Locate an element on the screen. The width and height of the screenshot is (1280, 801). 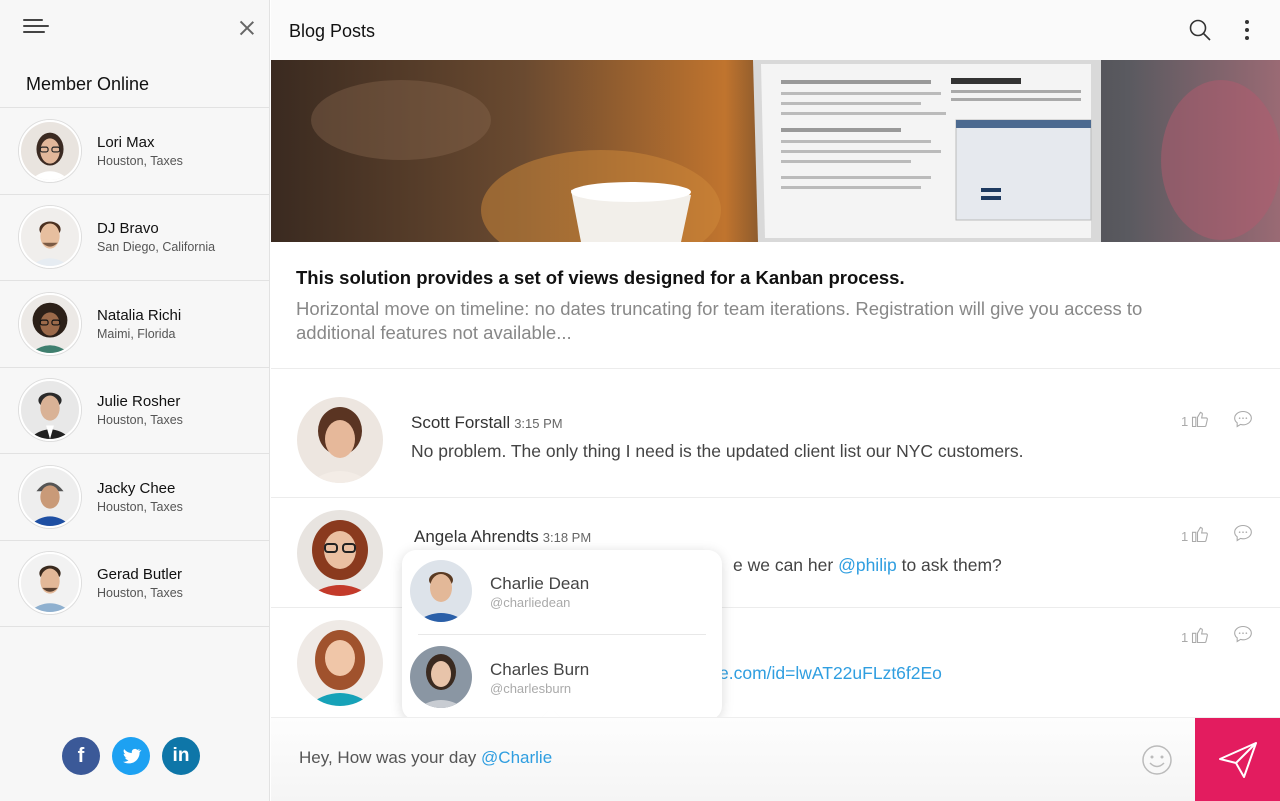
mention-link: @philip is located at coordinates (867, 565).